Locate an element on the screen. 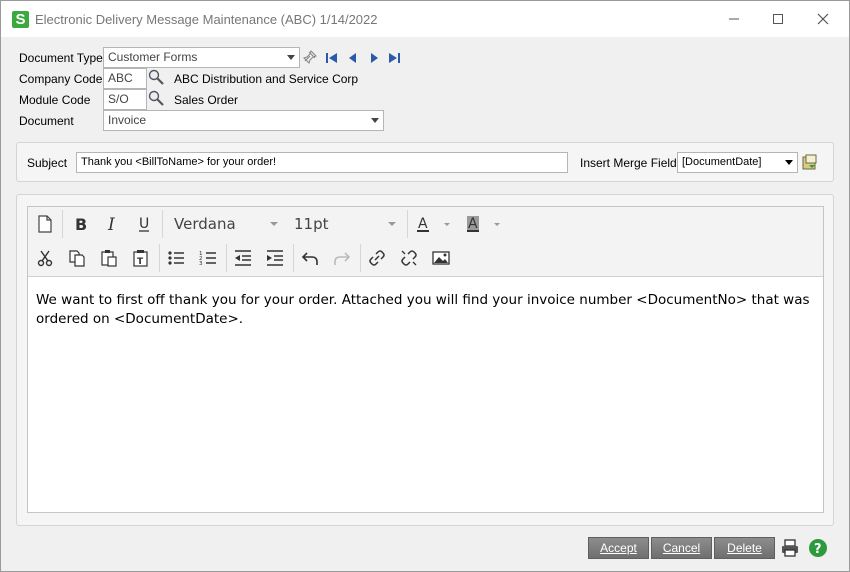 Image resolution: width=850 pixels, height=572 pixels. paste-icon is located at coordinates (109, 258).